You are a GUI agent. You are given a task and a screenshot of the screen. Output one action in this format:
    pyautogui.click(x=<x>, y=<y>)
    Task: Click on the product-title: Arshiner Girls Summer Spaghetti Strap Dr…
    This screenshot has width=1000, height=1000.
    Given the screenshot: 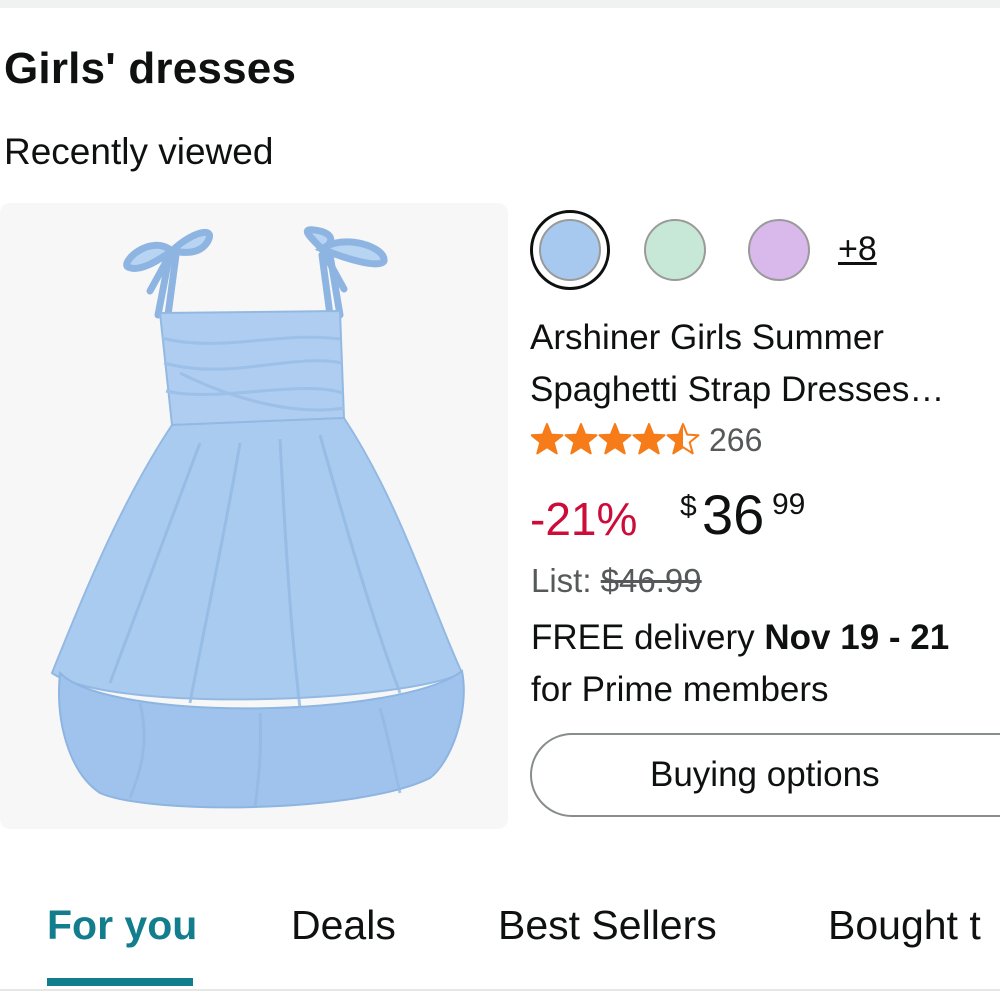 What is the action you would take?
    pyautogui.click(x=765, y=364)
    